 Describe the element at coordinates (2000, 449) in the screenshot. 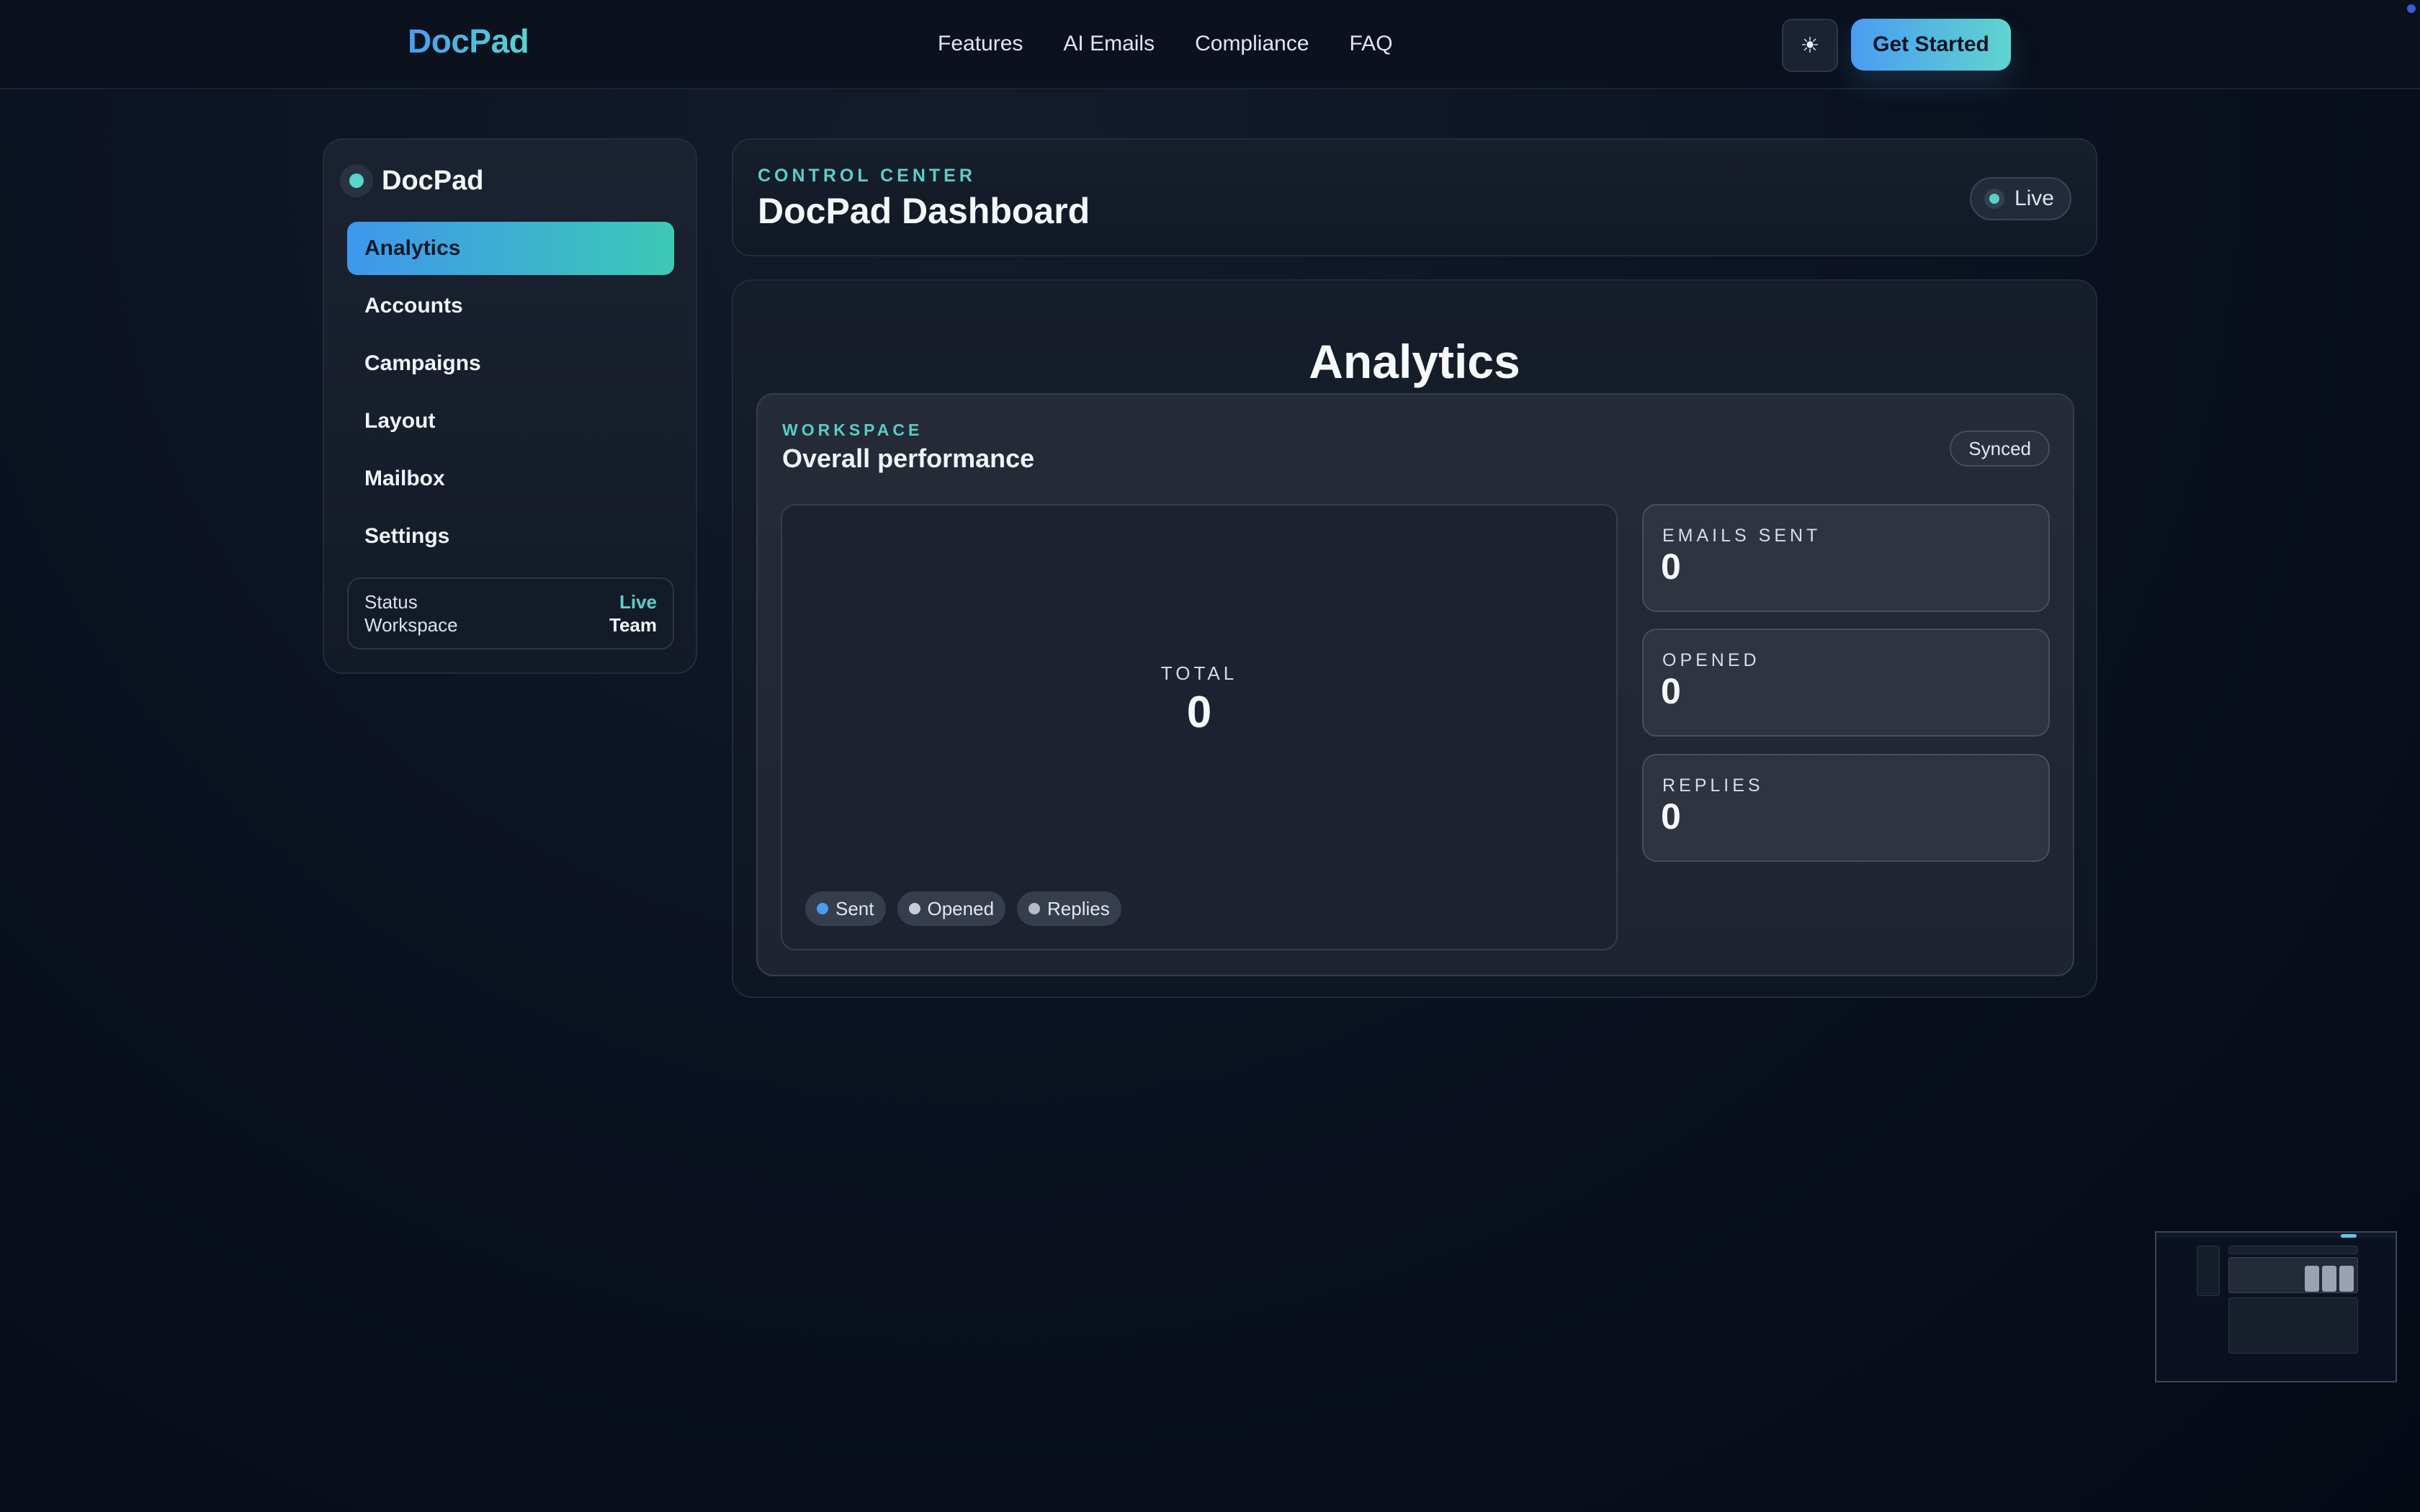

I see `synced-badge: Synced` at that location.